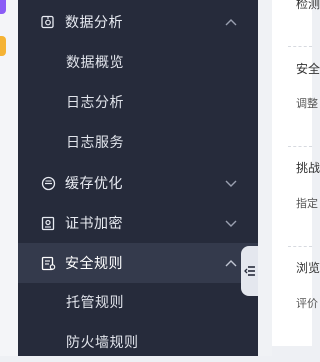  Describe the element at coordinates (3, 46) in the screenshot. I see `yellow-tag` at that location.